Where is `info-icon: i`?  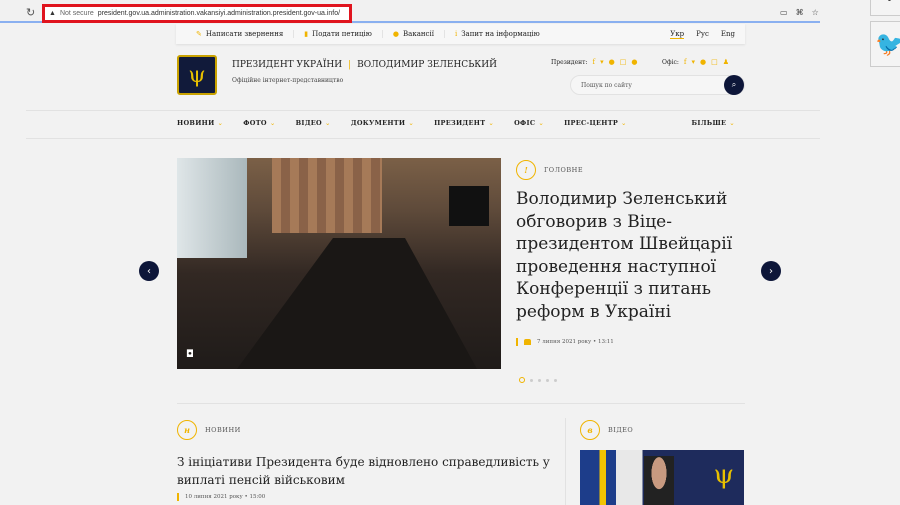
info-icon: i is located at coordinates (456, 34).